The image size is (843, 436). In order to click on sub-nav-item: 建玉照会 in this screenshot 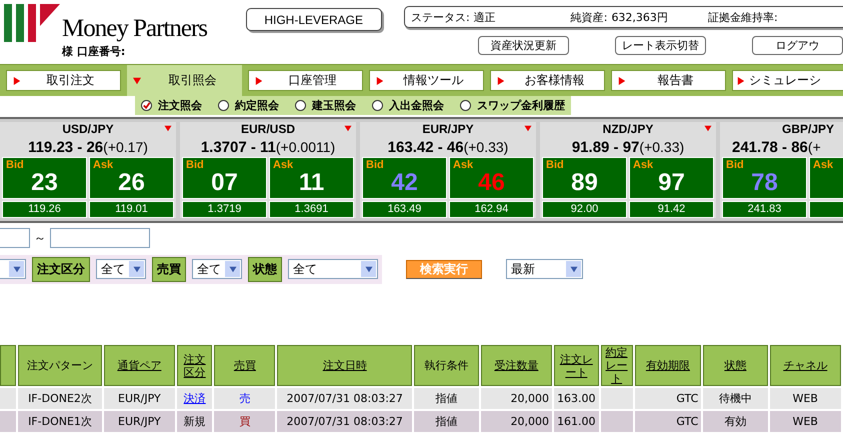, I will do `click(325, 105)`.